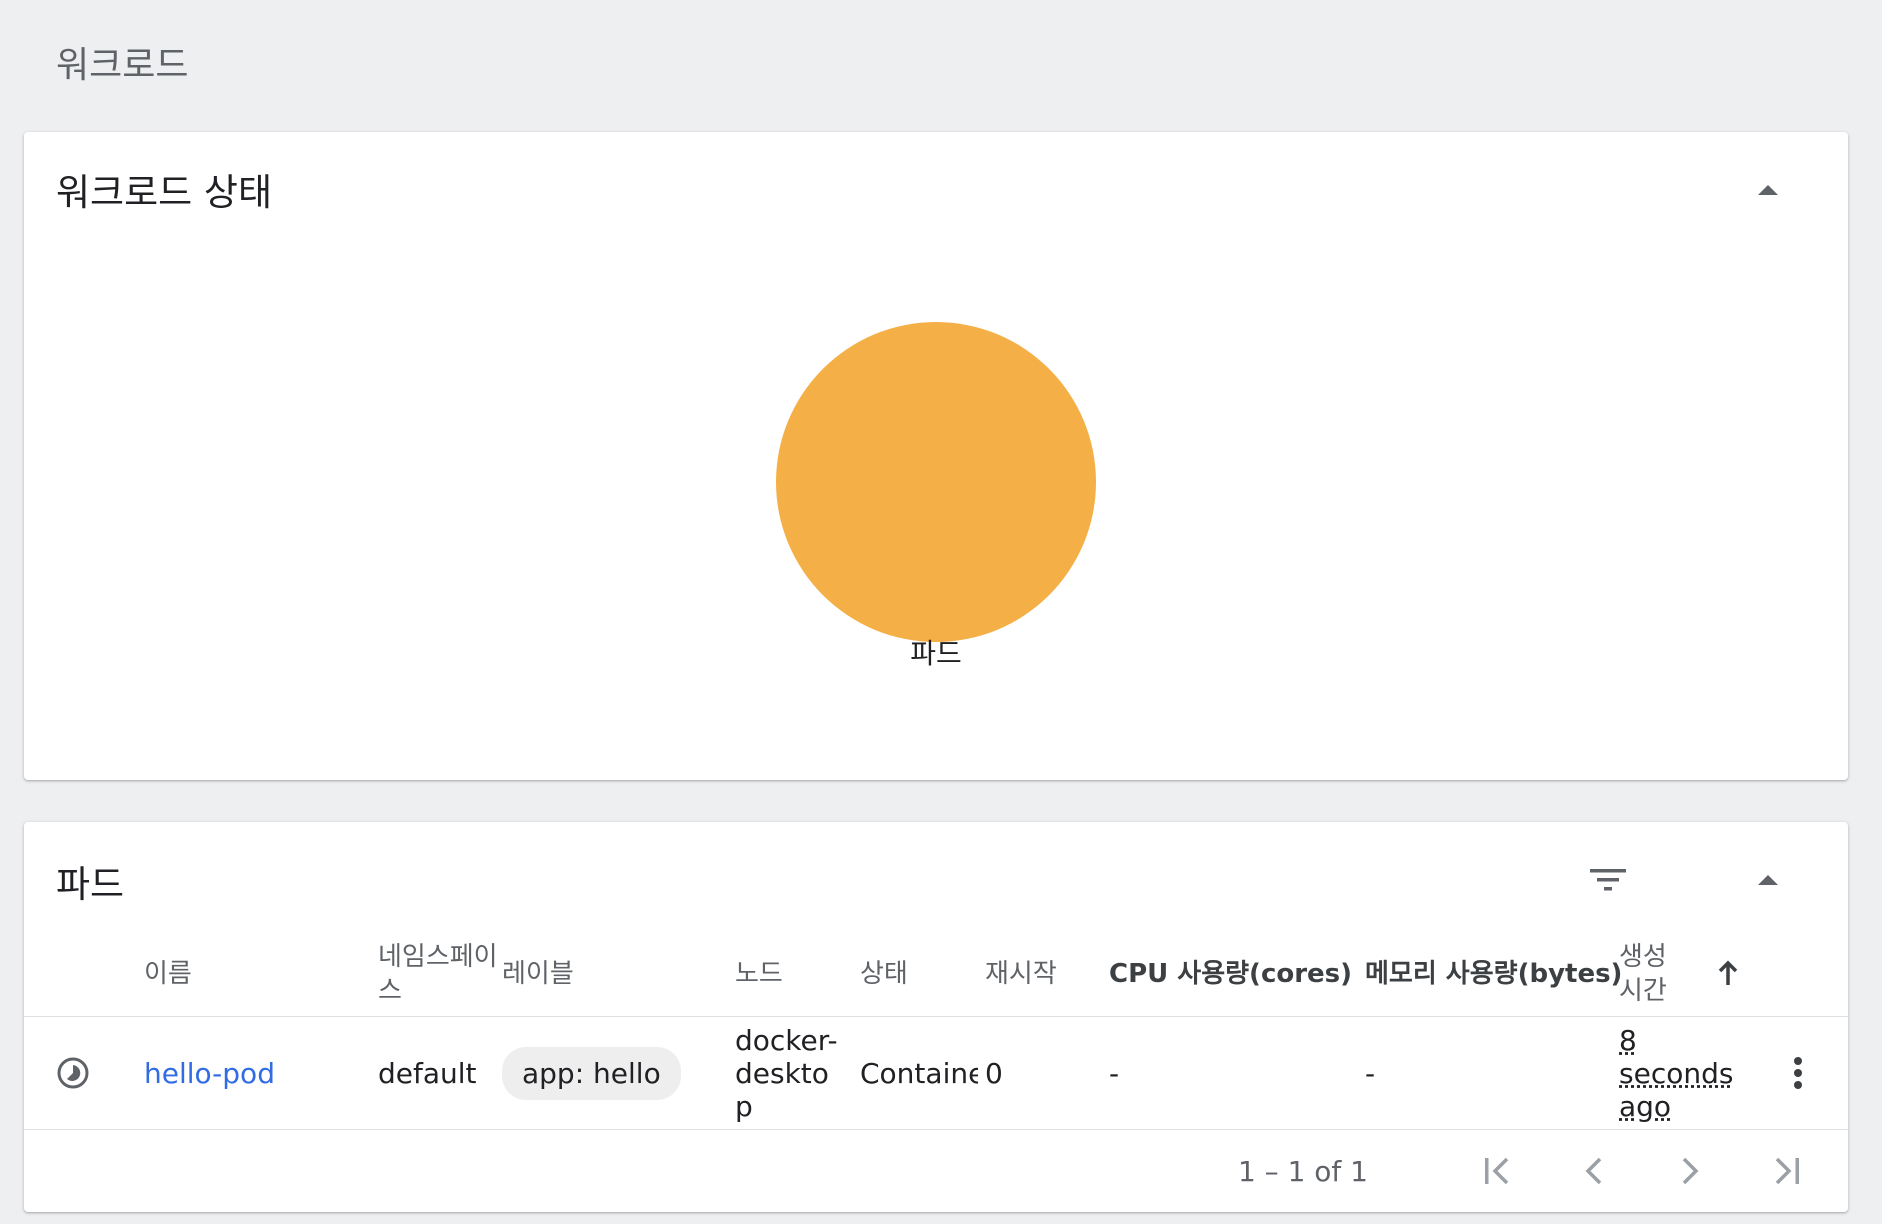 The width and height of the screenshot is (1882, 1224). Describe the element at coordinates (936, 1171) in the screenshot. I see `table-footer: 1 – 1 of 1` at that location.